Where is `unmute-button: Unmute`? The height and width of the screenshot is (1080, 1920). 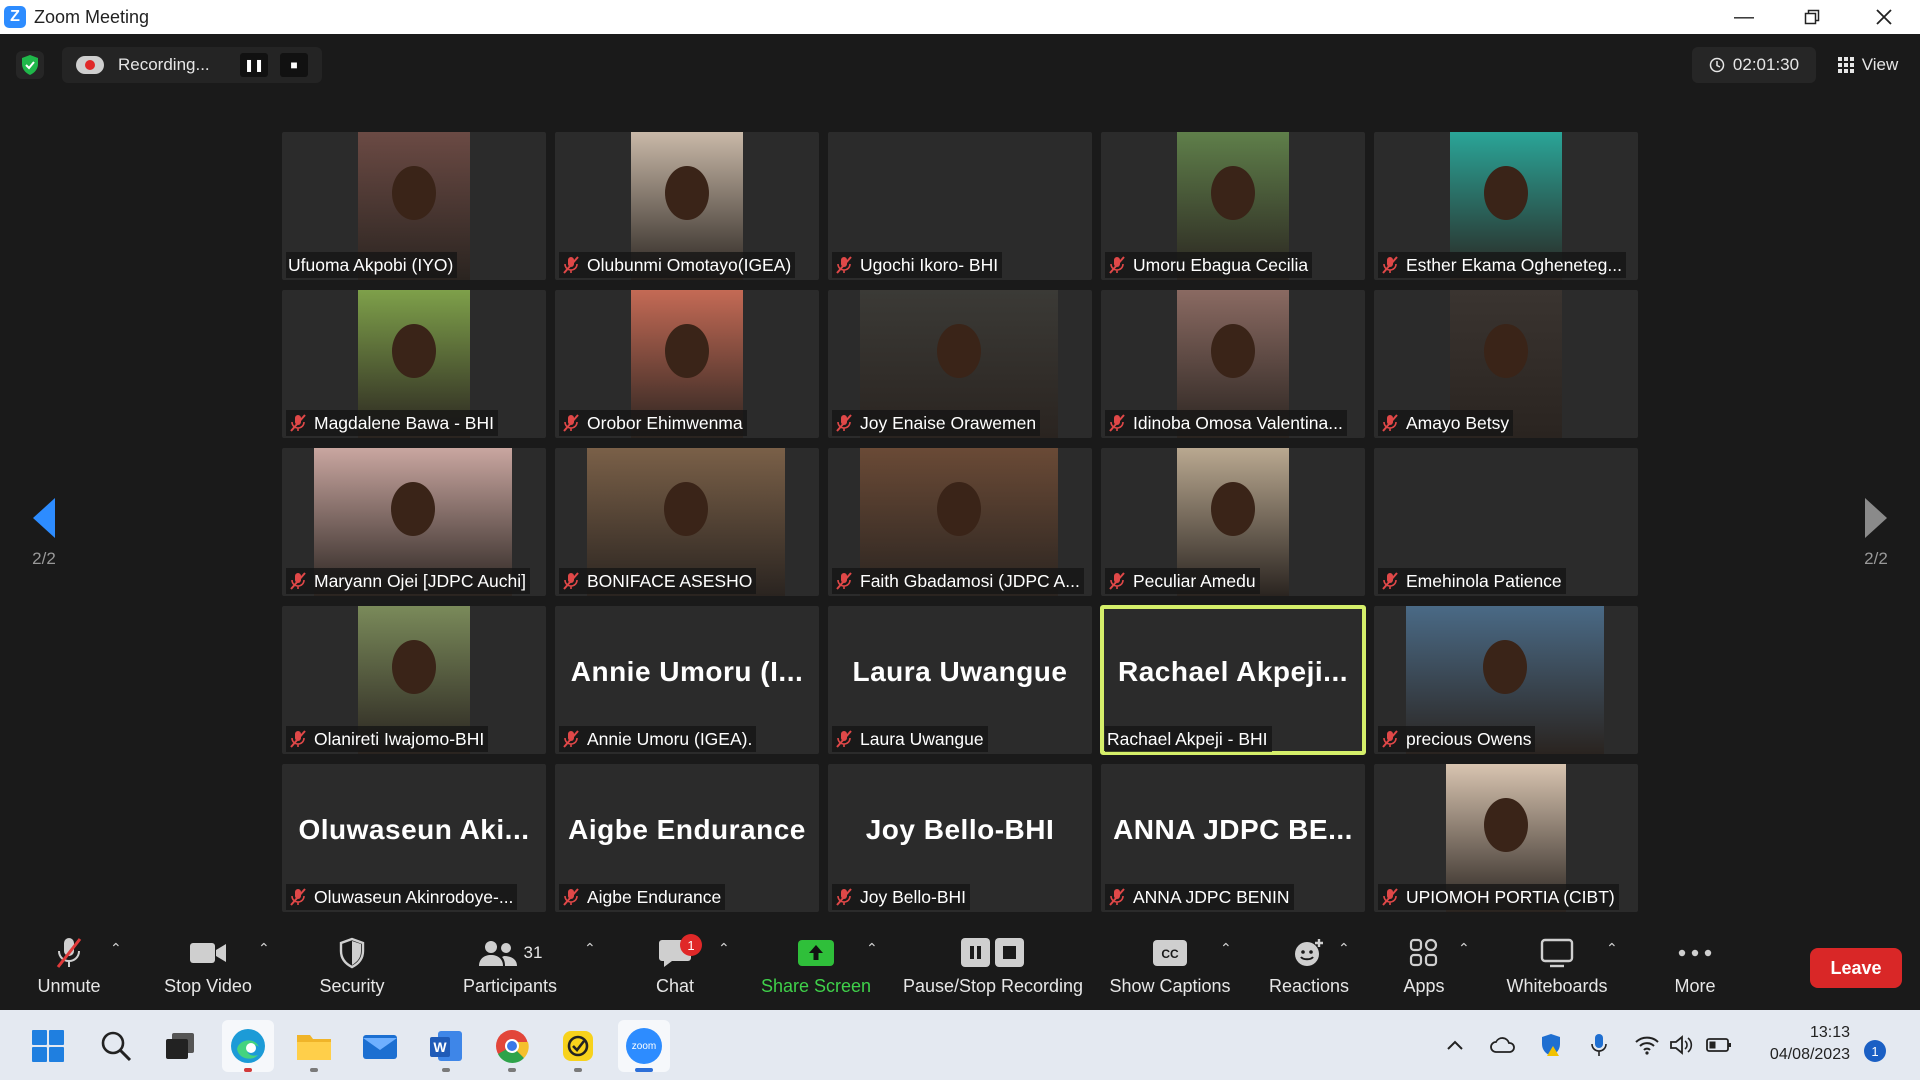
unmute-button: Unmute is located at coordinates (69, 968).